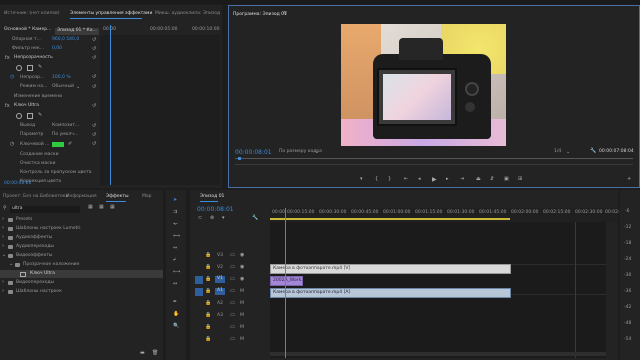 The width and height of the screenshot is (640, 360). I want to click on snap-icon: ⊂, so click(200, 218).